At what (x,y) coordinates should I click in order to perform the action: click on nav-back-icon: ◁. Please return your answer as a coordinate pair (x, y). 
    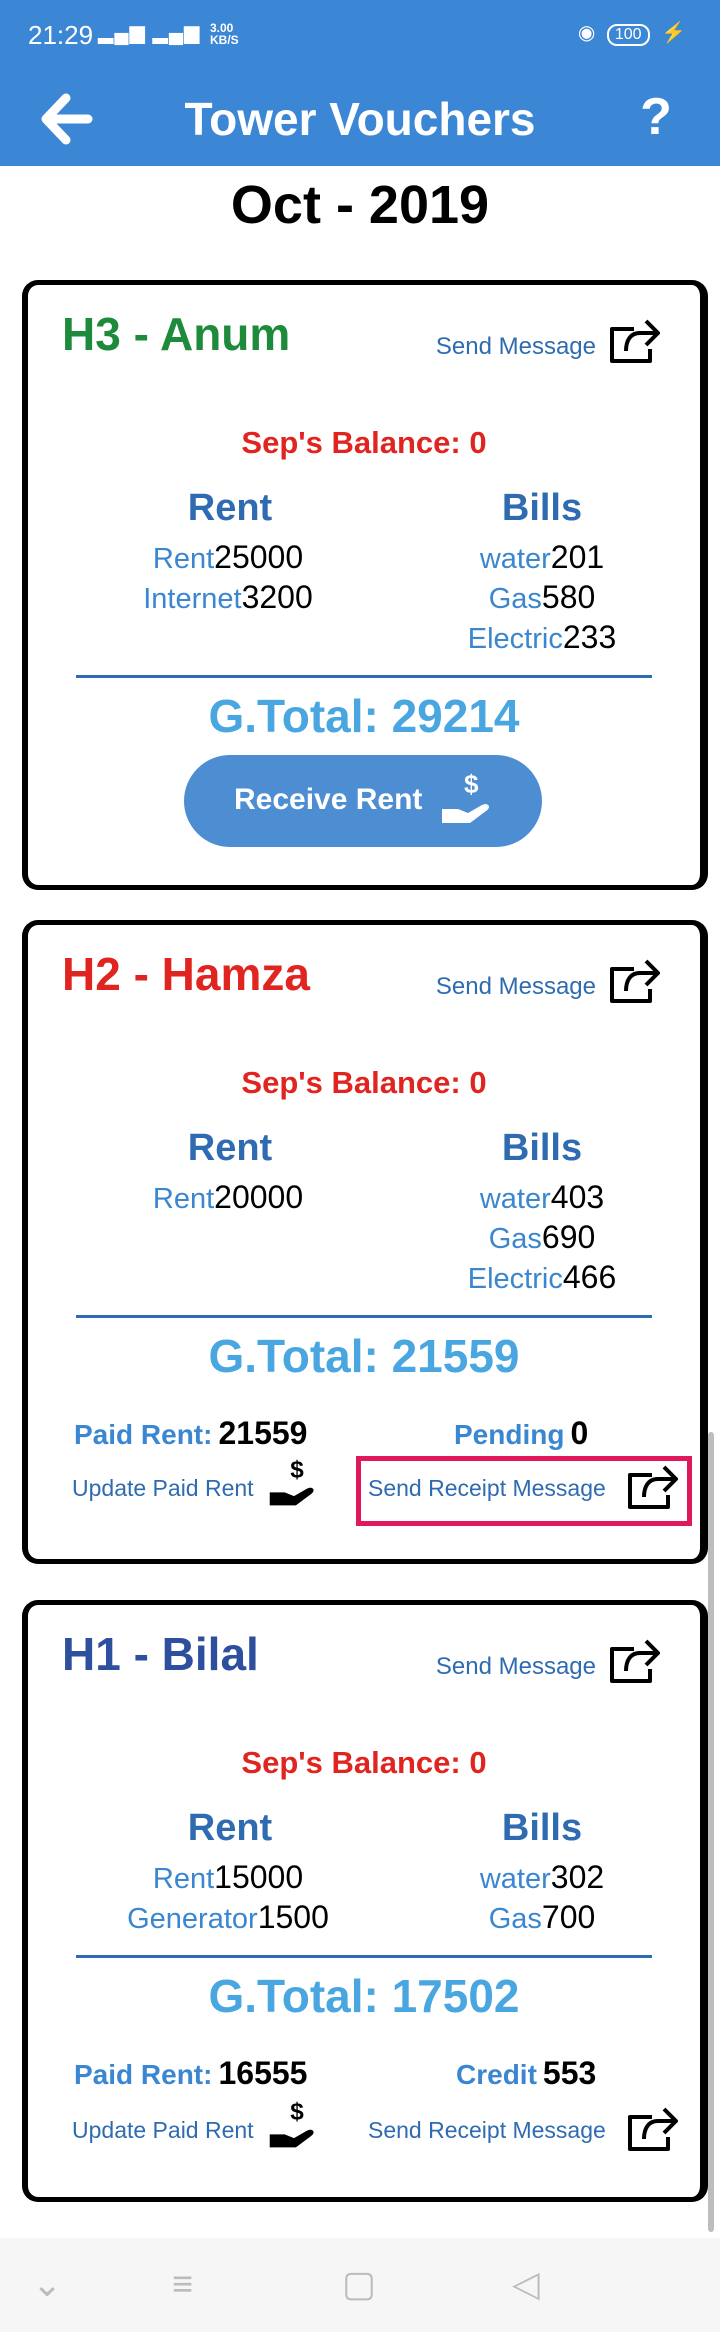
    Looking at the image, I should click on (526, 2284).